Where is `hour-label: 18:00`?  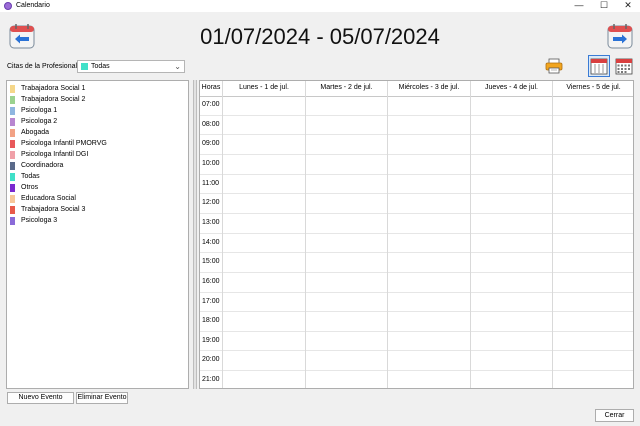 hour-label: 18:00 is located at coordinates (211, 320).